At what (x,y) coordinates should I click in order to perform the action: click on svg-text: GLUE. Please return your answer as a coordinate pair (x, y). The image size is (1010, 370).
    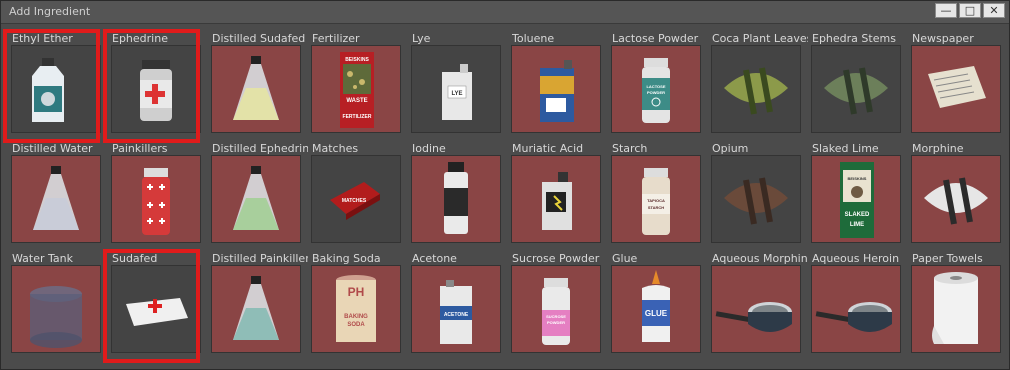
    Looking at the image, I should click on (656, 313).